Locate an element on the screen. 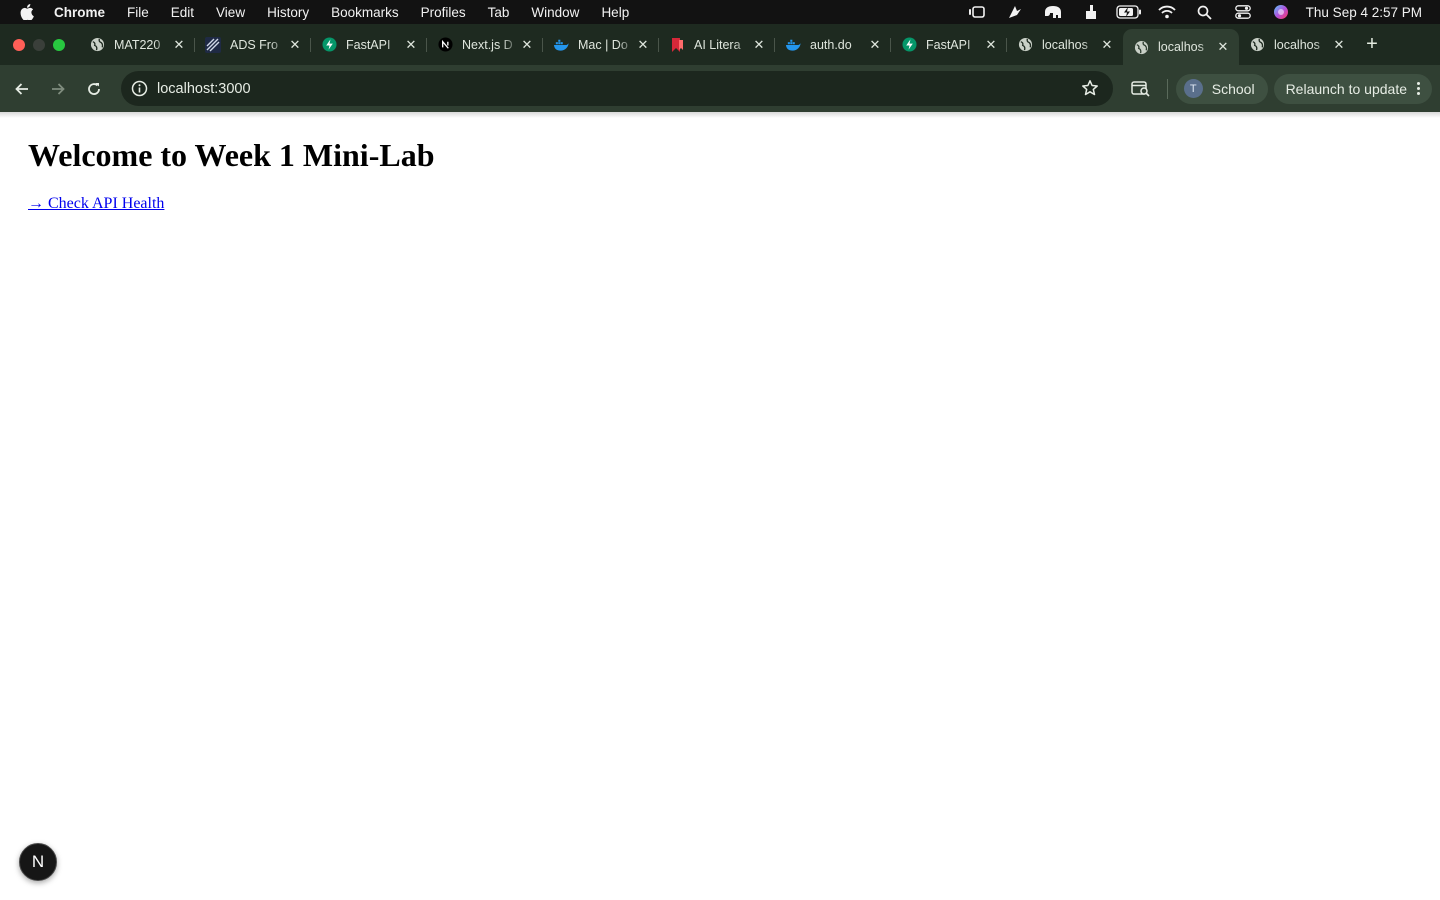  toolbar-right: T School Relaunch to update is located at coordinates (1281, 88).